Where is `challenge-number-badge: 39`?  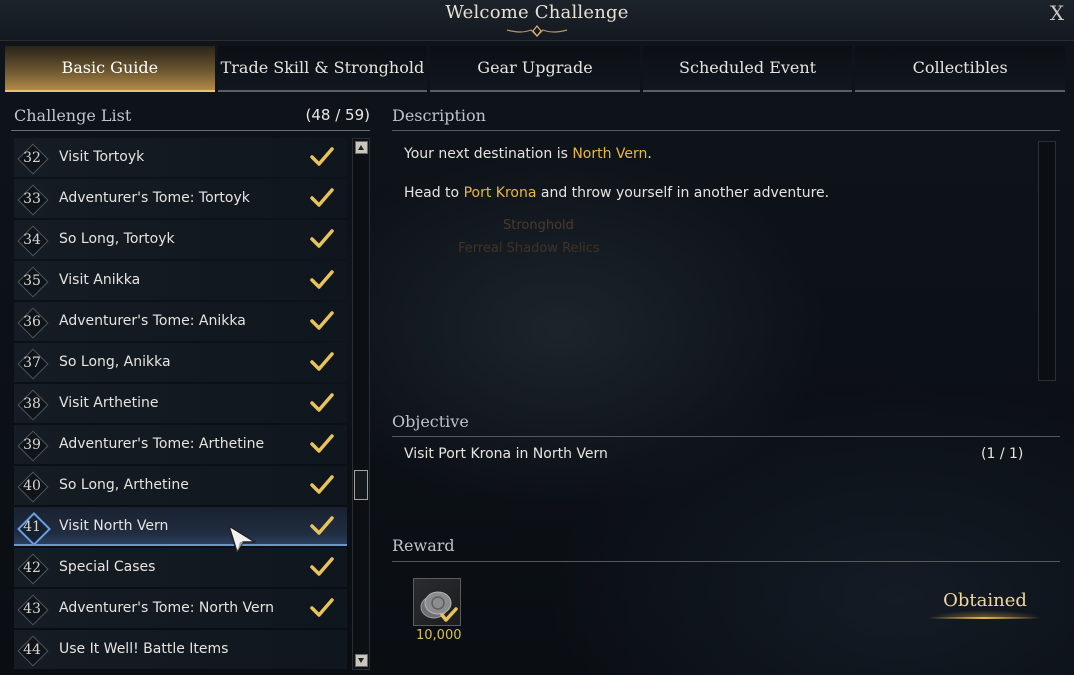 challenge-number-badge: 39 is located at coordinates (32, 445).